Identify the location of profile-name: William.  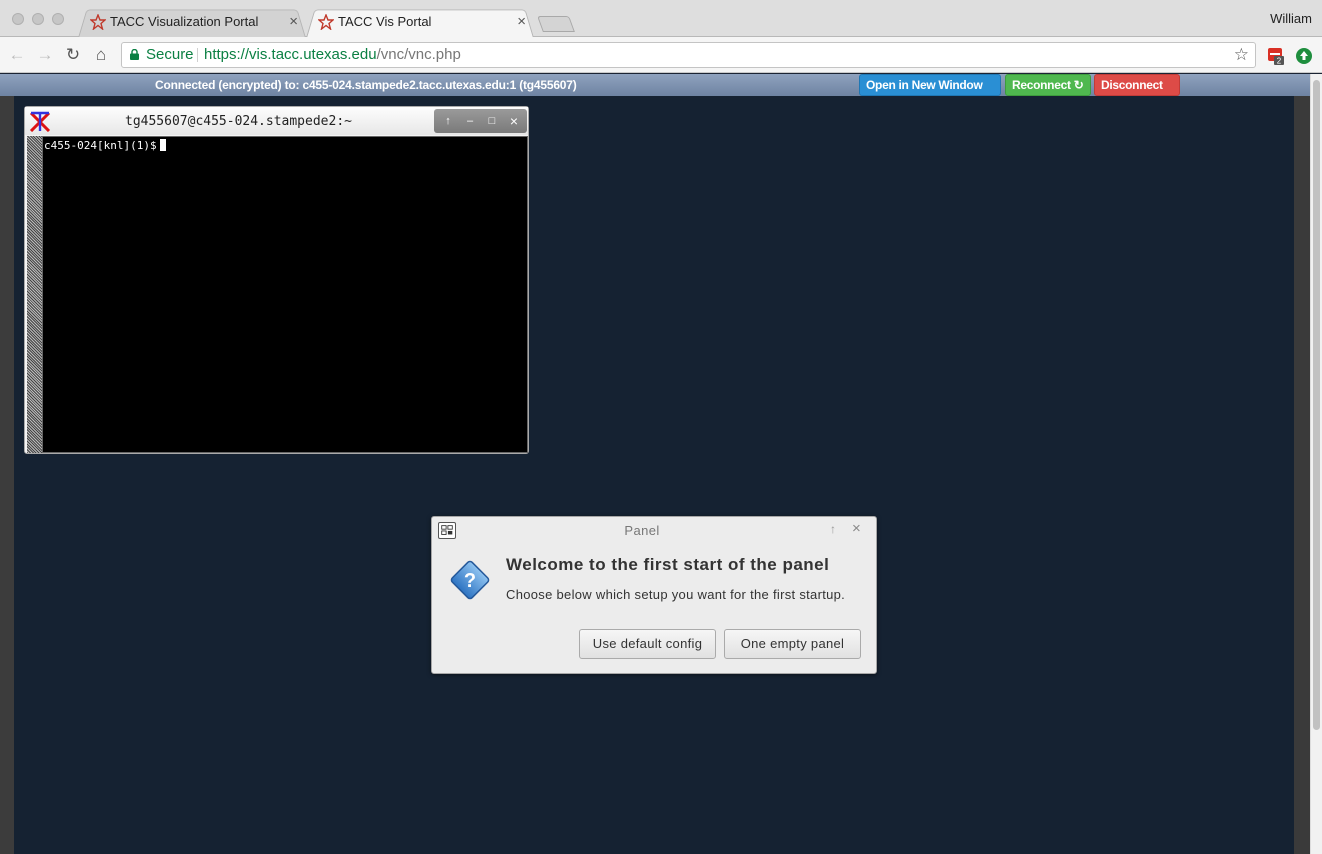
(1291, 18).